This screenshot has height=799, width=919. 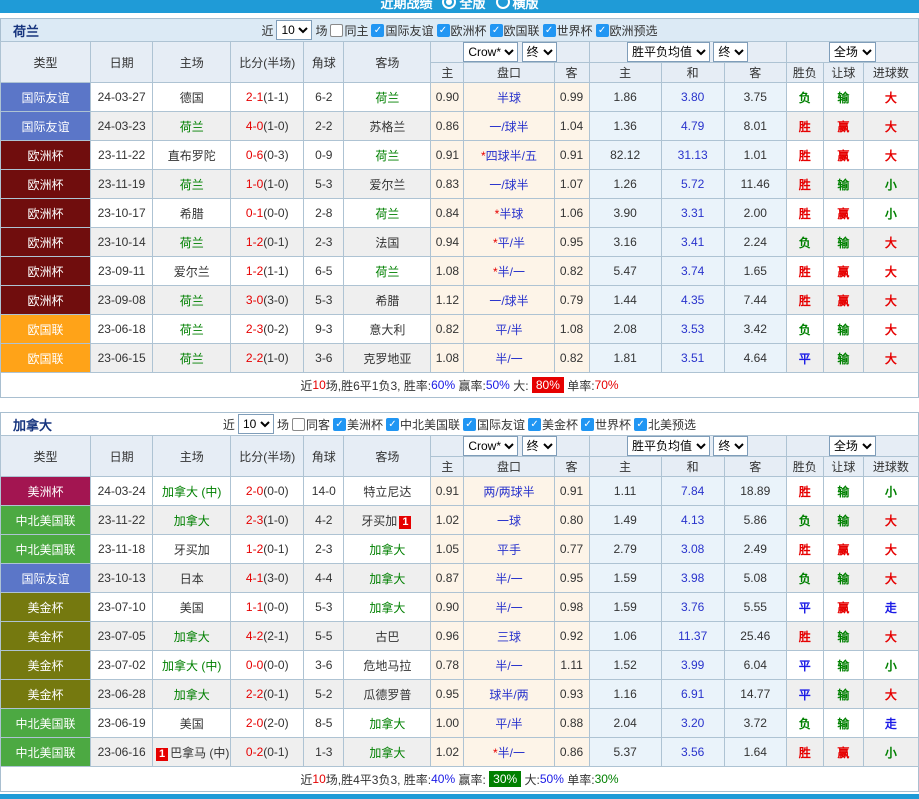 What do you see at coordinates (192, 271) in the screenshot?
I see `cell-home-team: 爱尔兰` at bounding box center [192, 271].